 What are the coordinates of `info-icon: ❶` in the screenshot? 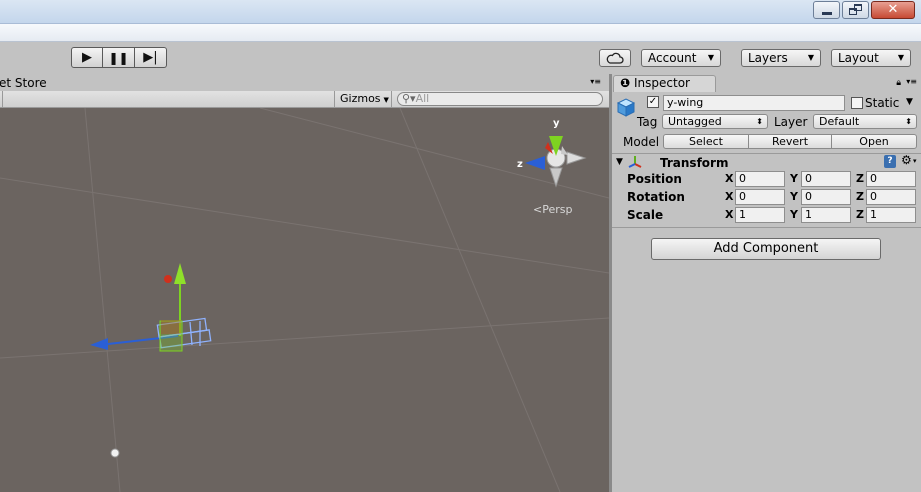 It's located at (625, 83).